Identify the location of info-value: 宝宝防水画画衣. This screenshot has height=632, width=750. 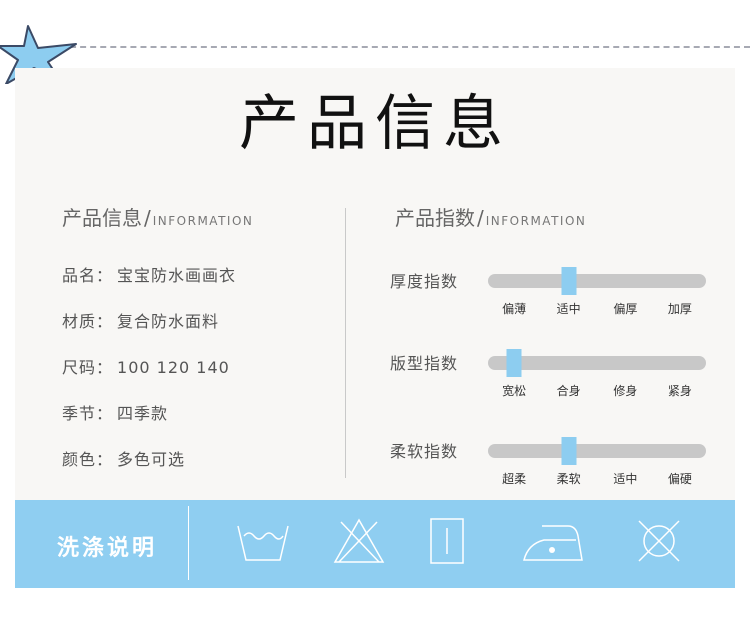
(177, 275).